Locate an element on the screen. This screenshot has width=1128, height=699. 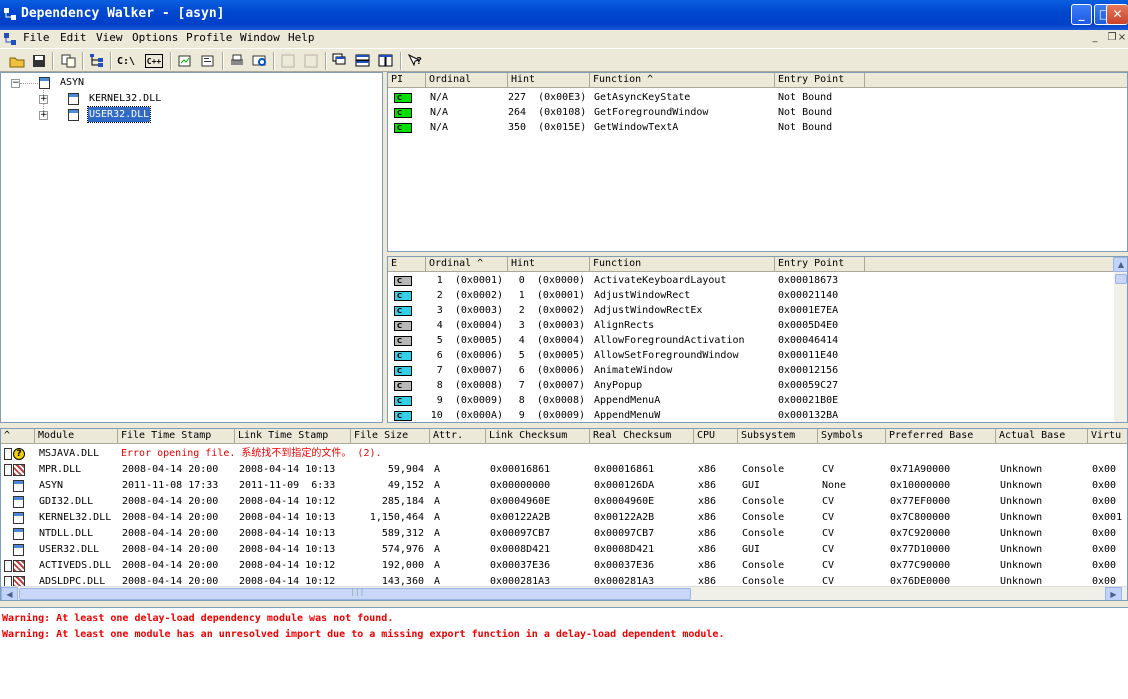
col-hint: Hint is located at coordinates (549, 264).